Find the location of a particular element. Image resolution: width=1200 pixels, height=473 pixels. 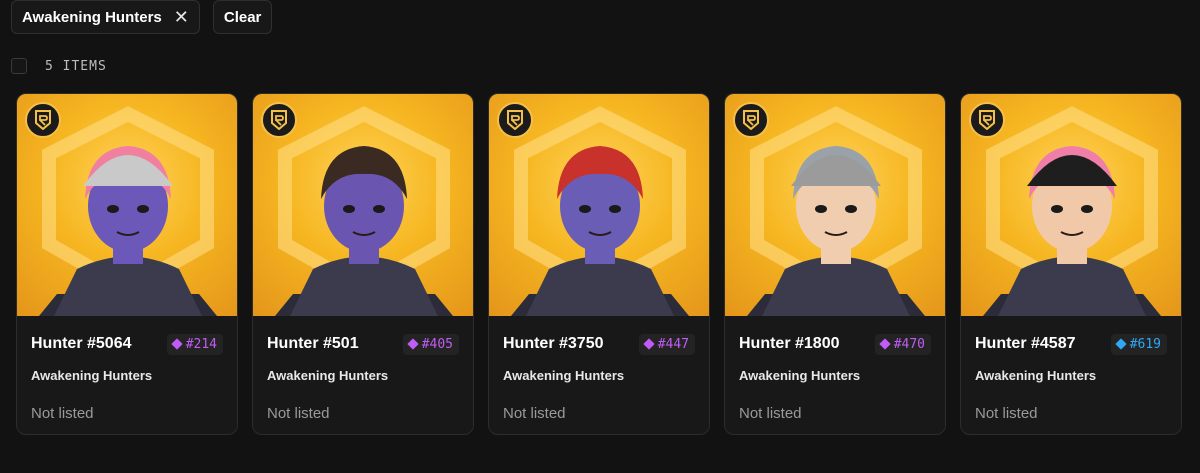

active-filter-chip: Awakening Hunters ✕ is located at coordinates (105, 17).